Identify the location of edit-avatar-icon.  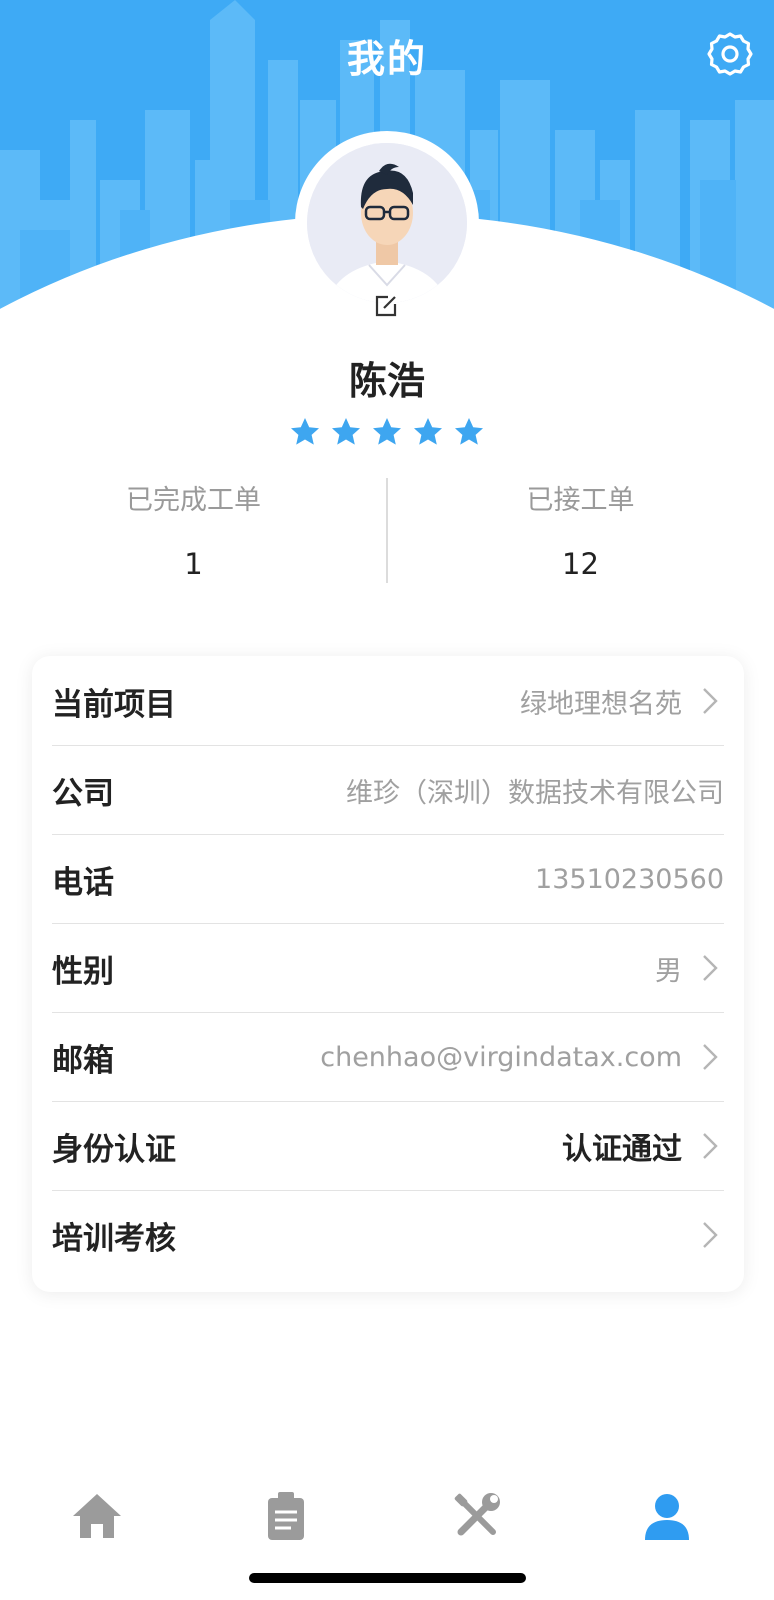
(386, 306).